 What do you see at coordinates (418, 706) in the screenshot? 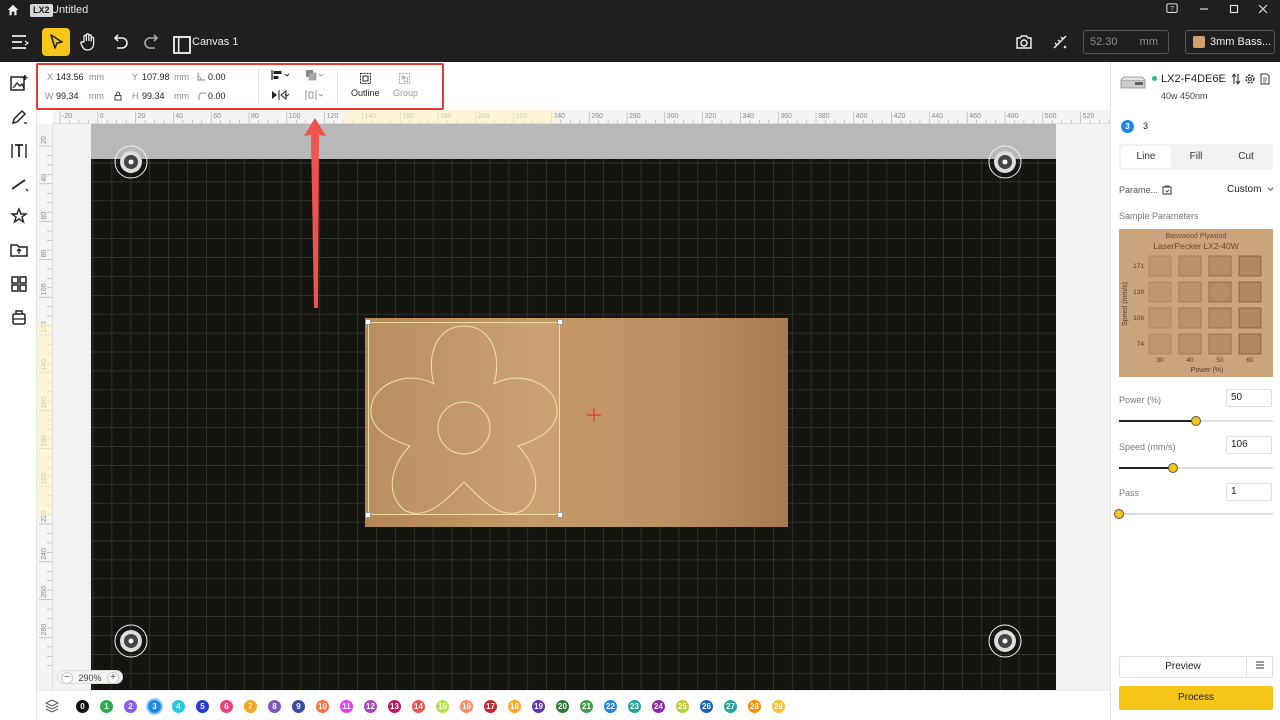
I see `layer-chip-14: 14` at bounding box center [418, 706].